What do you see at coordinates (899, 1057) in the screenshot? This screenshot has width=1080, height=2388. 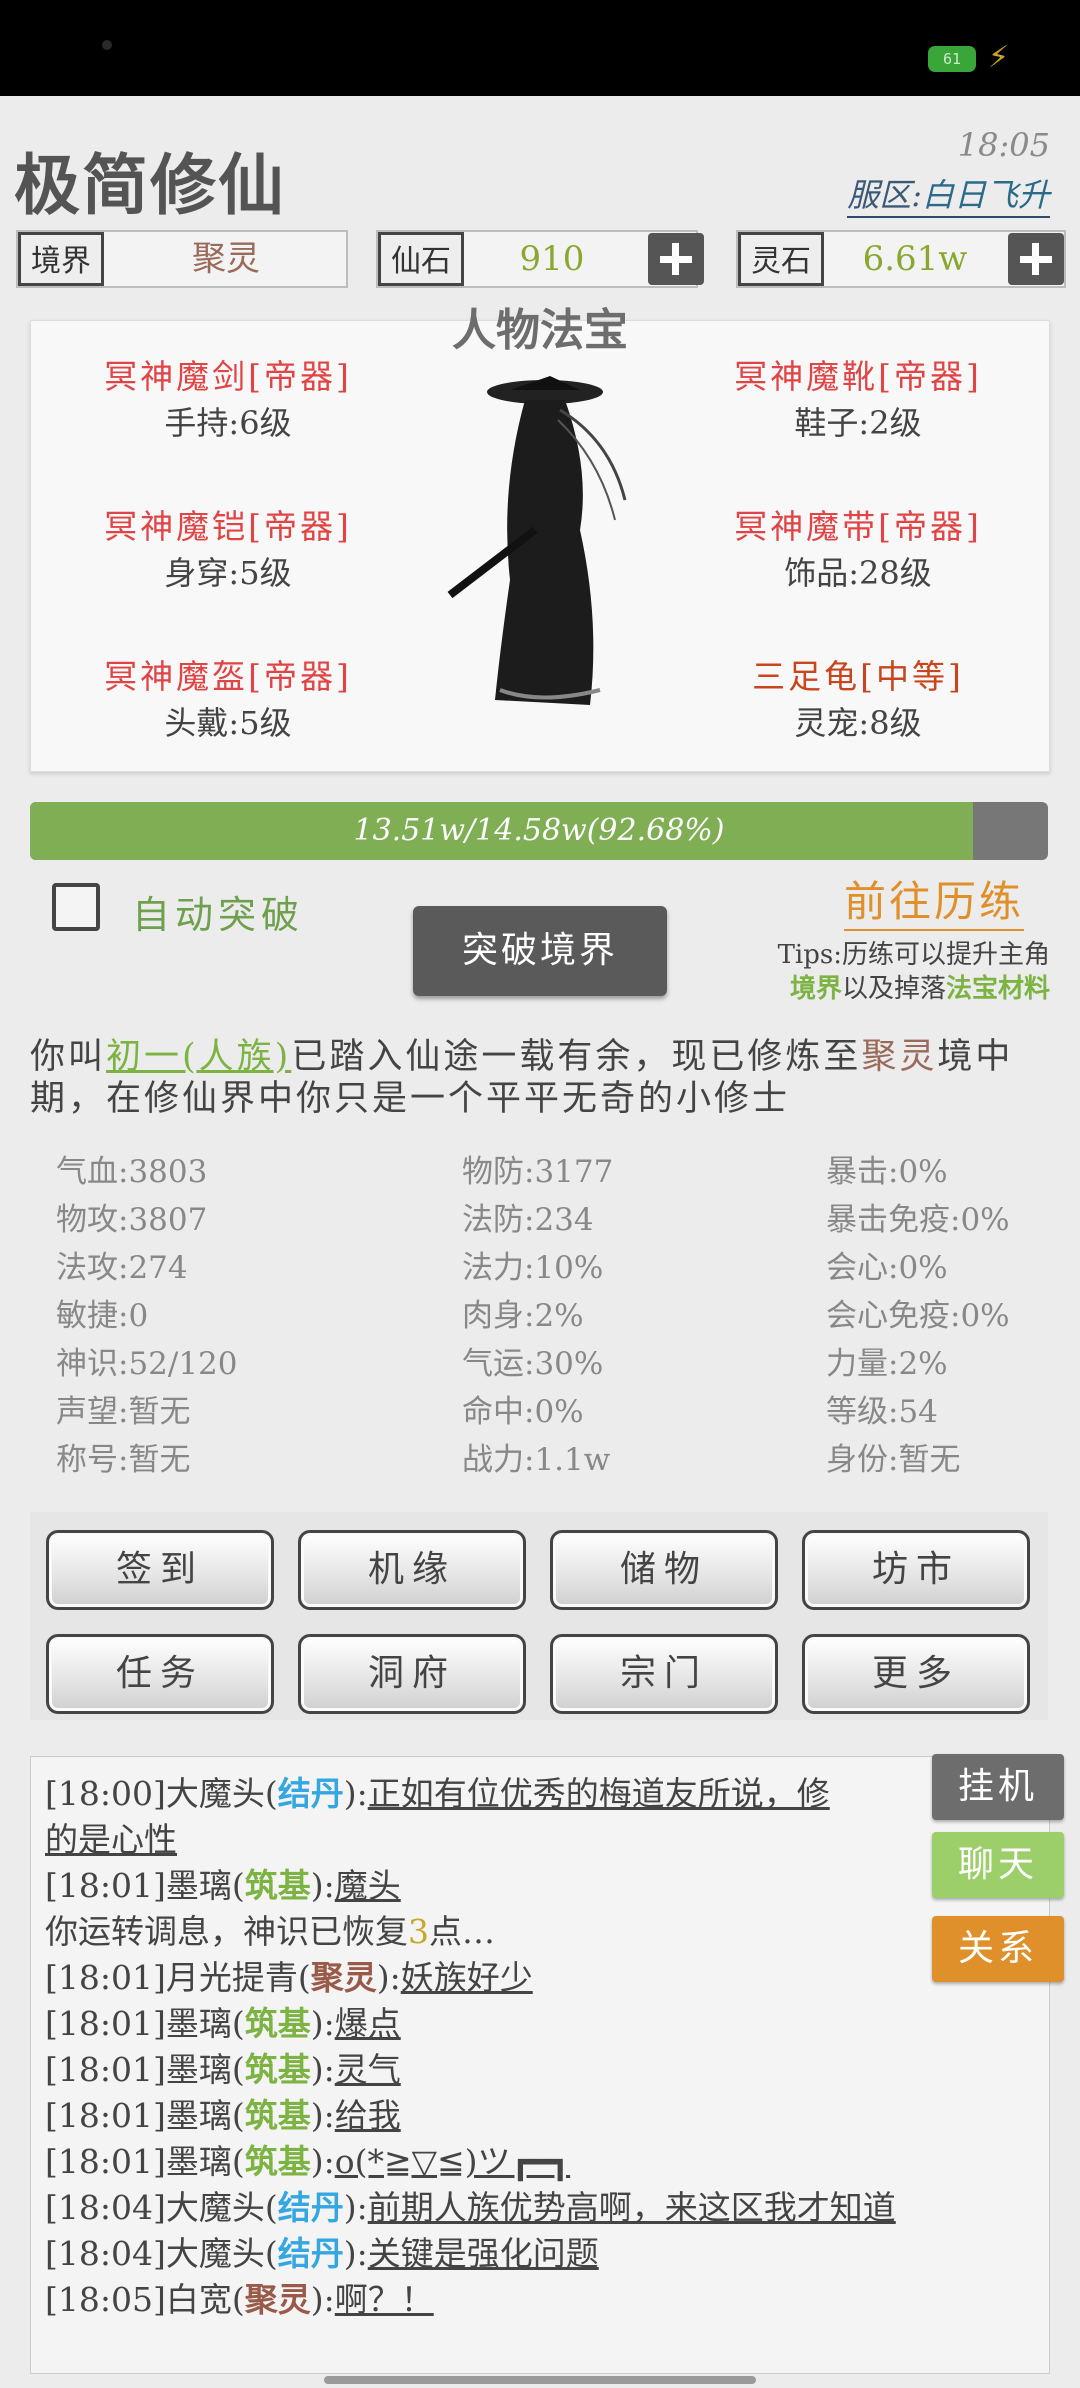 I see `intro-realm: 聚灵` at bounding box center [899, 1057].